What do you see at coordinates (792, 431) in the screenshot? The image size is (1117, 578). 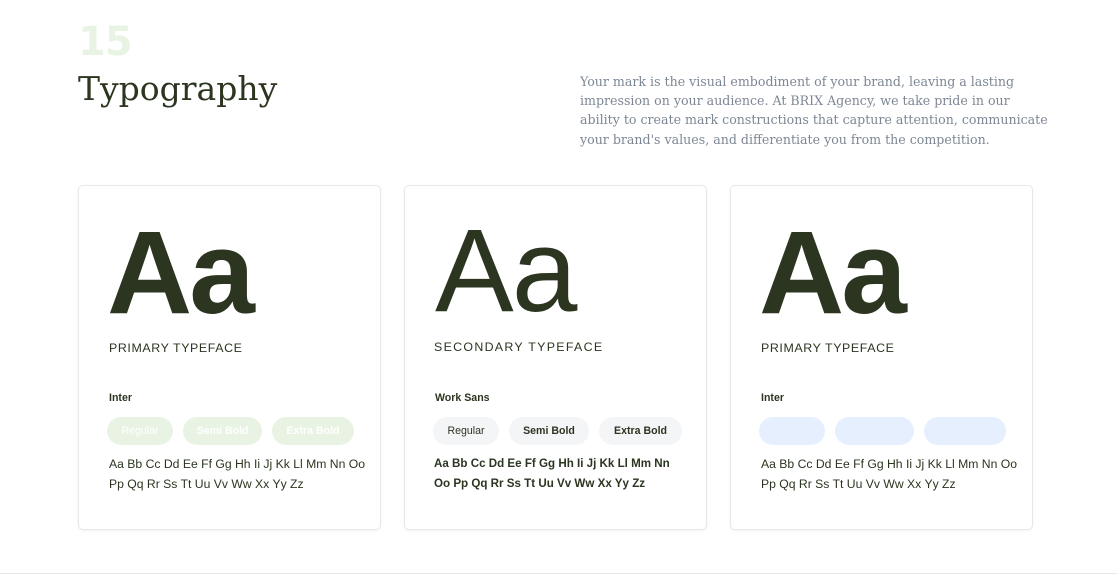 I see `weight-regular-pill` at bounding box center [792, 431].